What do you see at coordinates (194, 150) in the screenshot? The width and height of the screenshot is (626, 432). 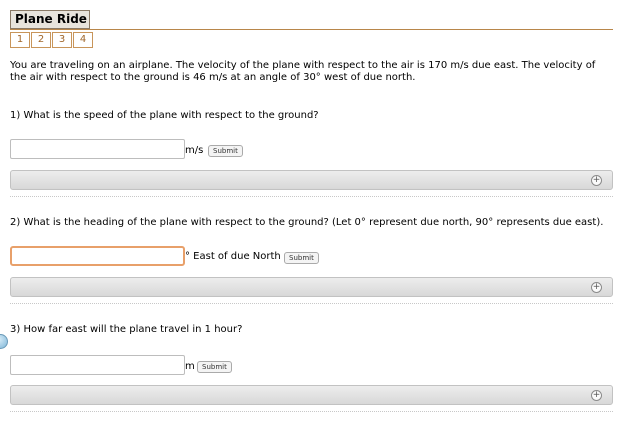 I see `question-1-unit: m/s` at bounding box center [194, 150].